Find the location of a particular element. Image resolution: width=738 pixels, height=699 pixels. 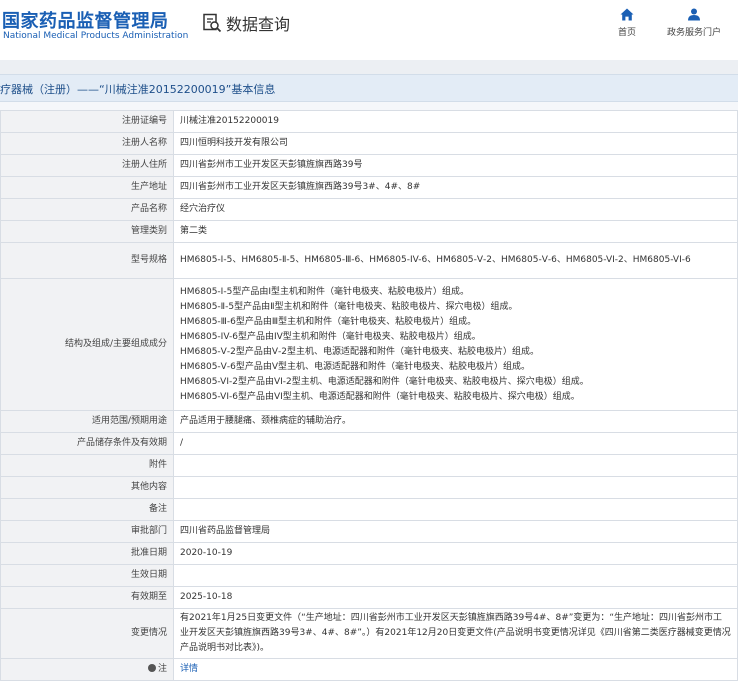

table-row: 适用范围/预期用途 产品适用于腰腿痛、颈椎病症的辅助治疗。 is located at coordinates (369, 421).